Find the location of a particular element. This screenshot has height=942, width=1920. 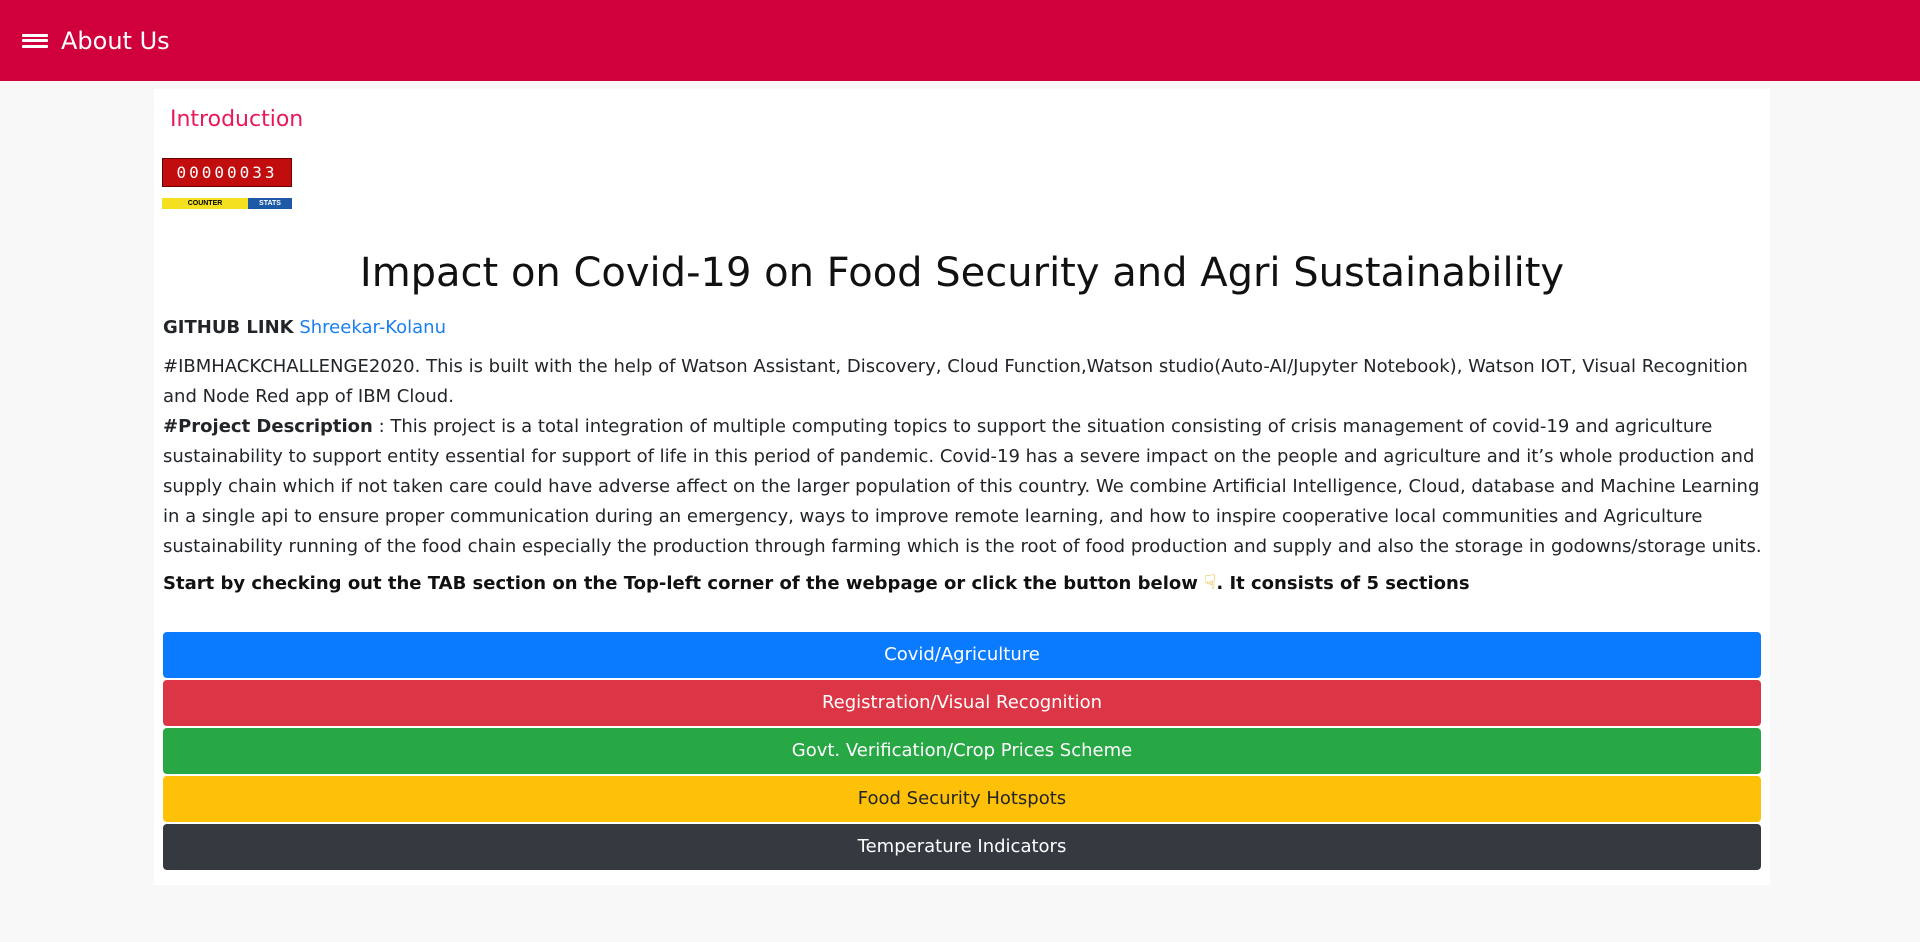

visitor-counter: 00000033 COUNTER STATS is located at coordinates (227, 184).